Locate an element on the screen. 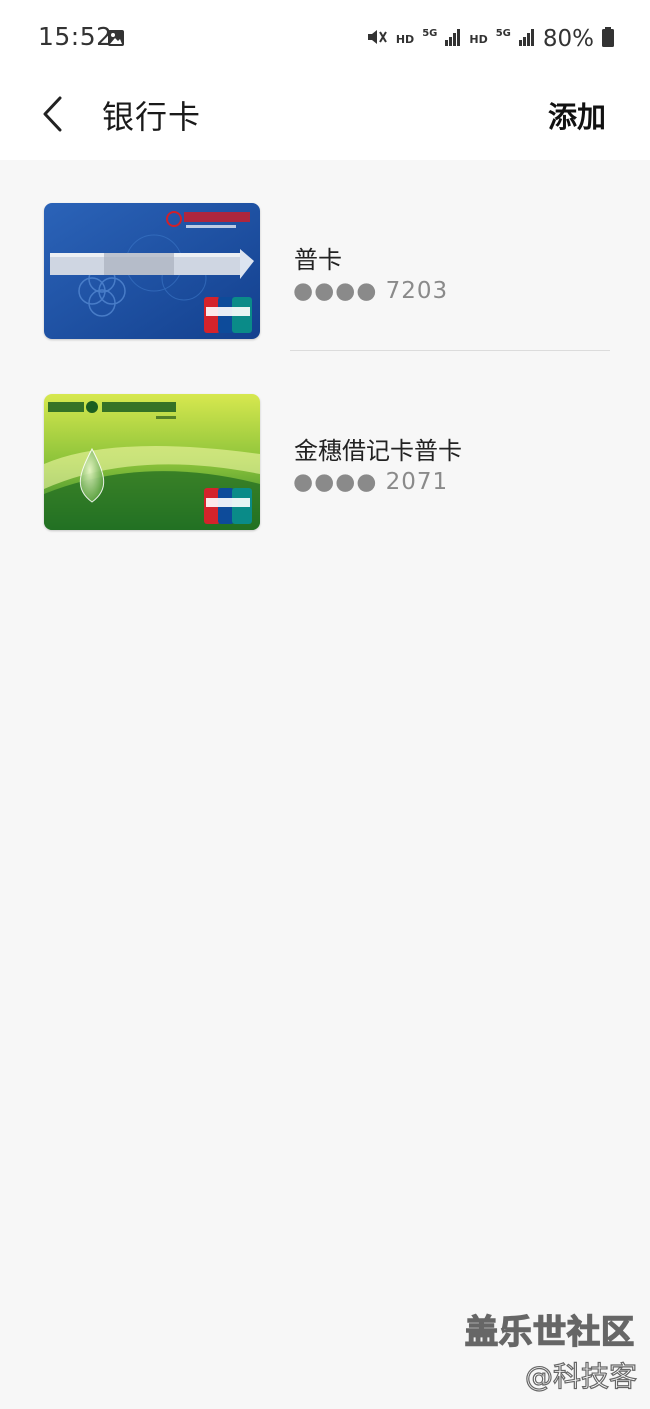 This screenshot has width=650, height=1409. list-item-card: 普卡 ●●●● 7203 is located at coordinates (325, 255).